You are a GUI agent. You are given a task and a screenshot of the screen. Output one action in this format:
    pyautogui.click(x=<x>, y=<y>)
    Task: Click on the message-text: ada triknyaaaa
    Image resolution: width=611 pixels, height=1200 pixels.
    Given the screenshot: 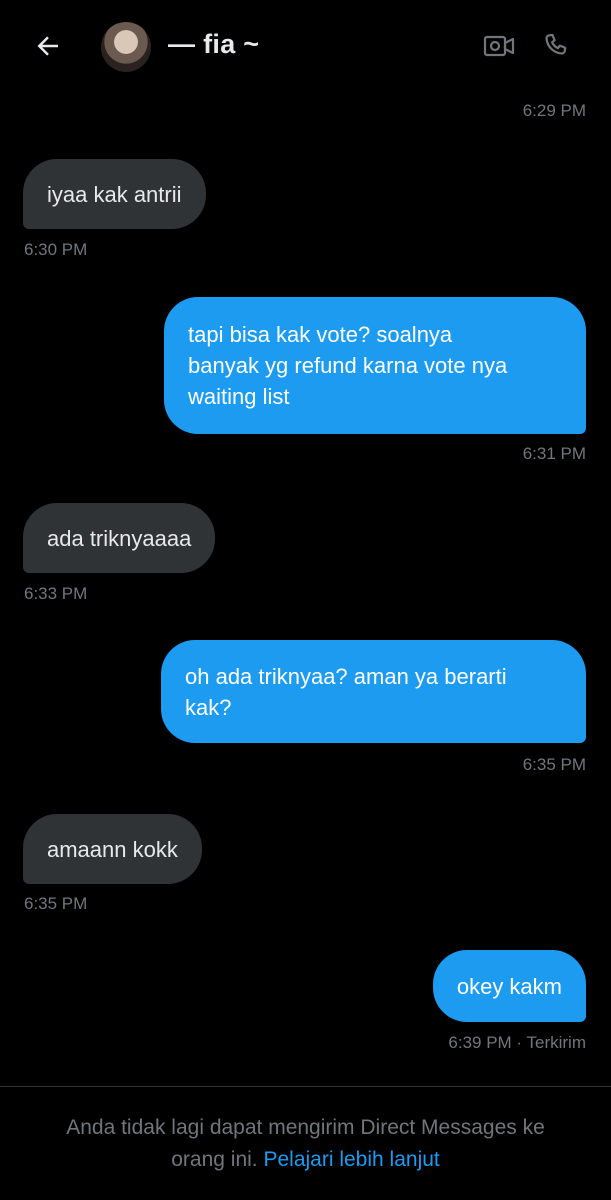 What is the action you would take?
    pyautogui.click(x=119, y=538)
    